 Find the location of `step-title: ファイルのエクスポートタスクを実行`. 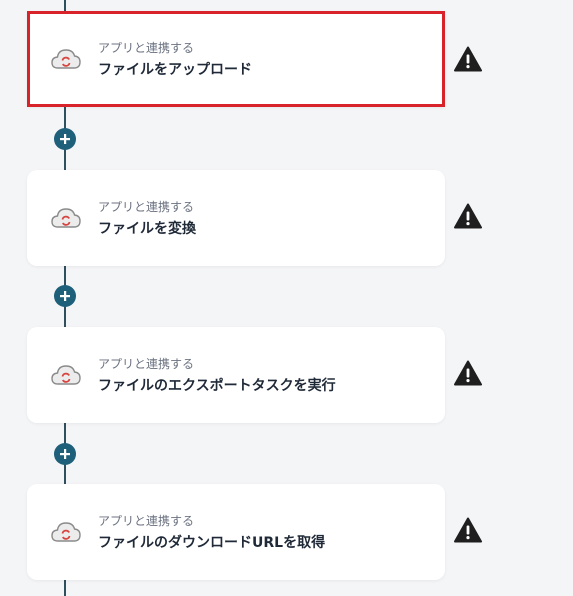

step-title: ファイルのエクスポートタスクを実行 is located at coordinates (217, 386).